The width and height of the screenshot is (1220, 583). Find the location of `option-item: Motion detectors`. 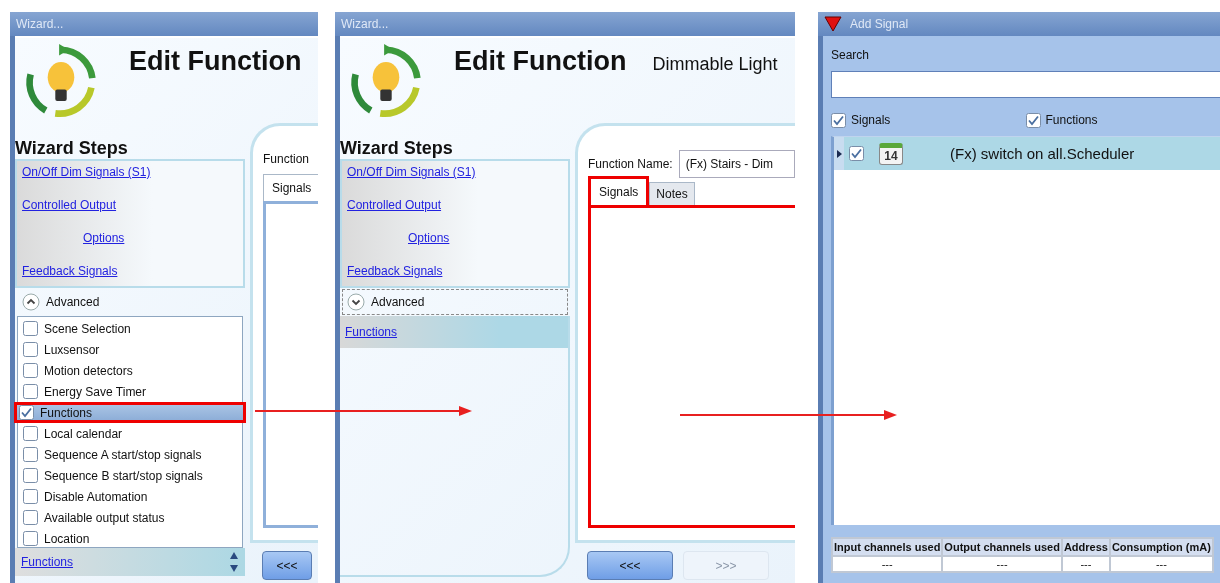

option-item: Motion detectors is located at coordinates (130, 370).